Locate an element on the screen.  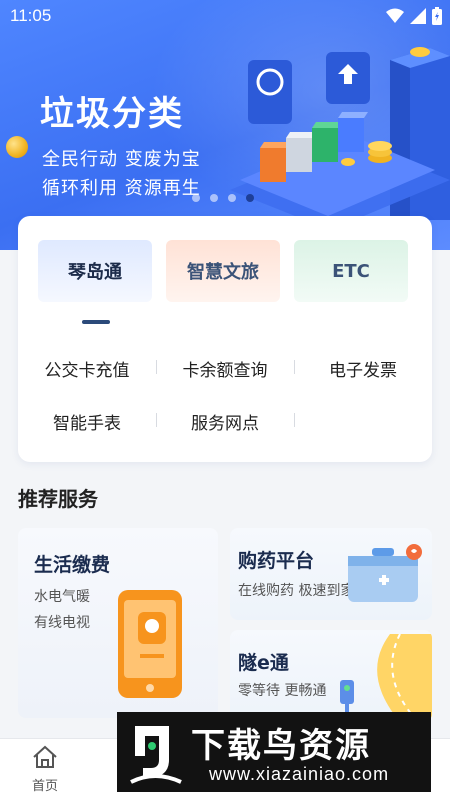
card-title: 生活缴费 is located at coordinates (72, 565).